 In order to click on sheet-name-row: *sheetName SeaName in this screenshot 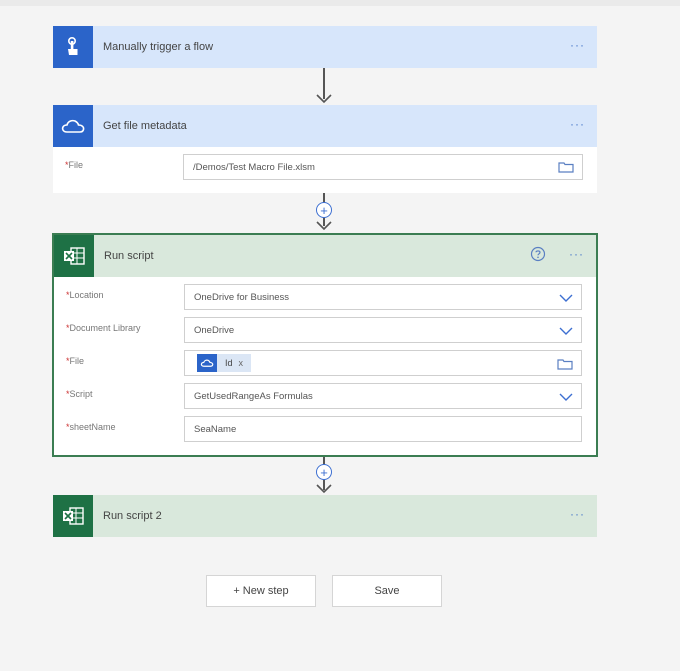, I will do `click(325, 429)`.